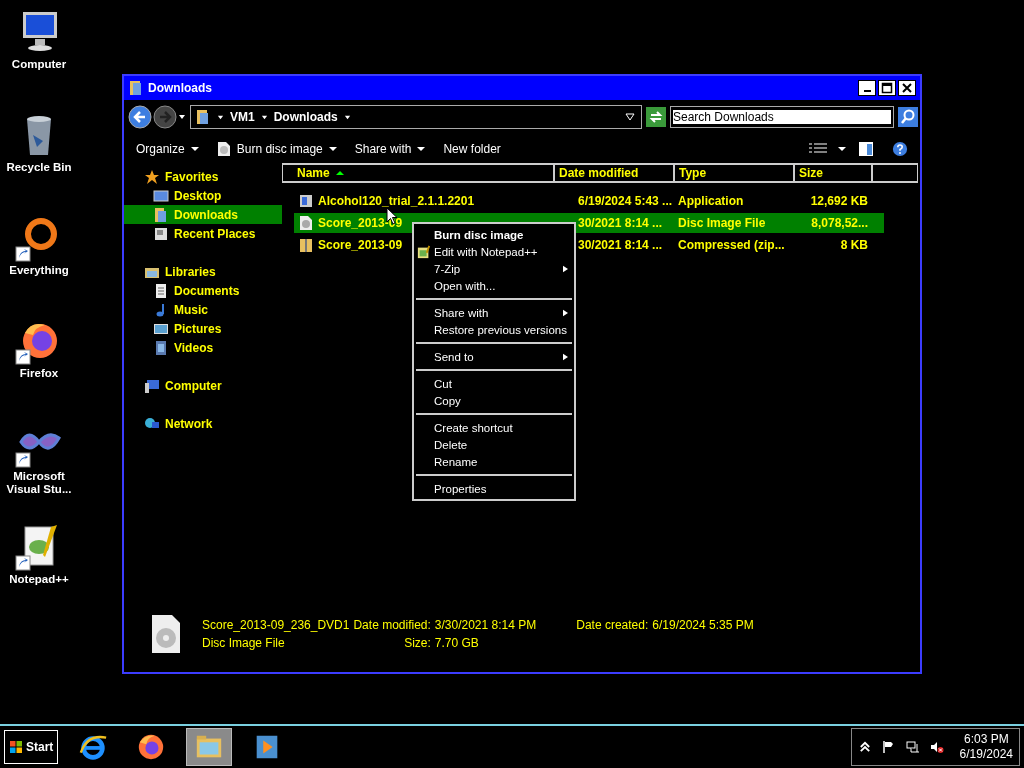 Image resolution: width=1024 pixels, height=768 pixels. I want to click on type-cell: Disc Image File, so click(722, 223).